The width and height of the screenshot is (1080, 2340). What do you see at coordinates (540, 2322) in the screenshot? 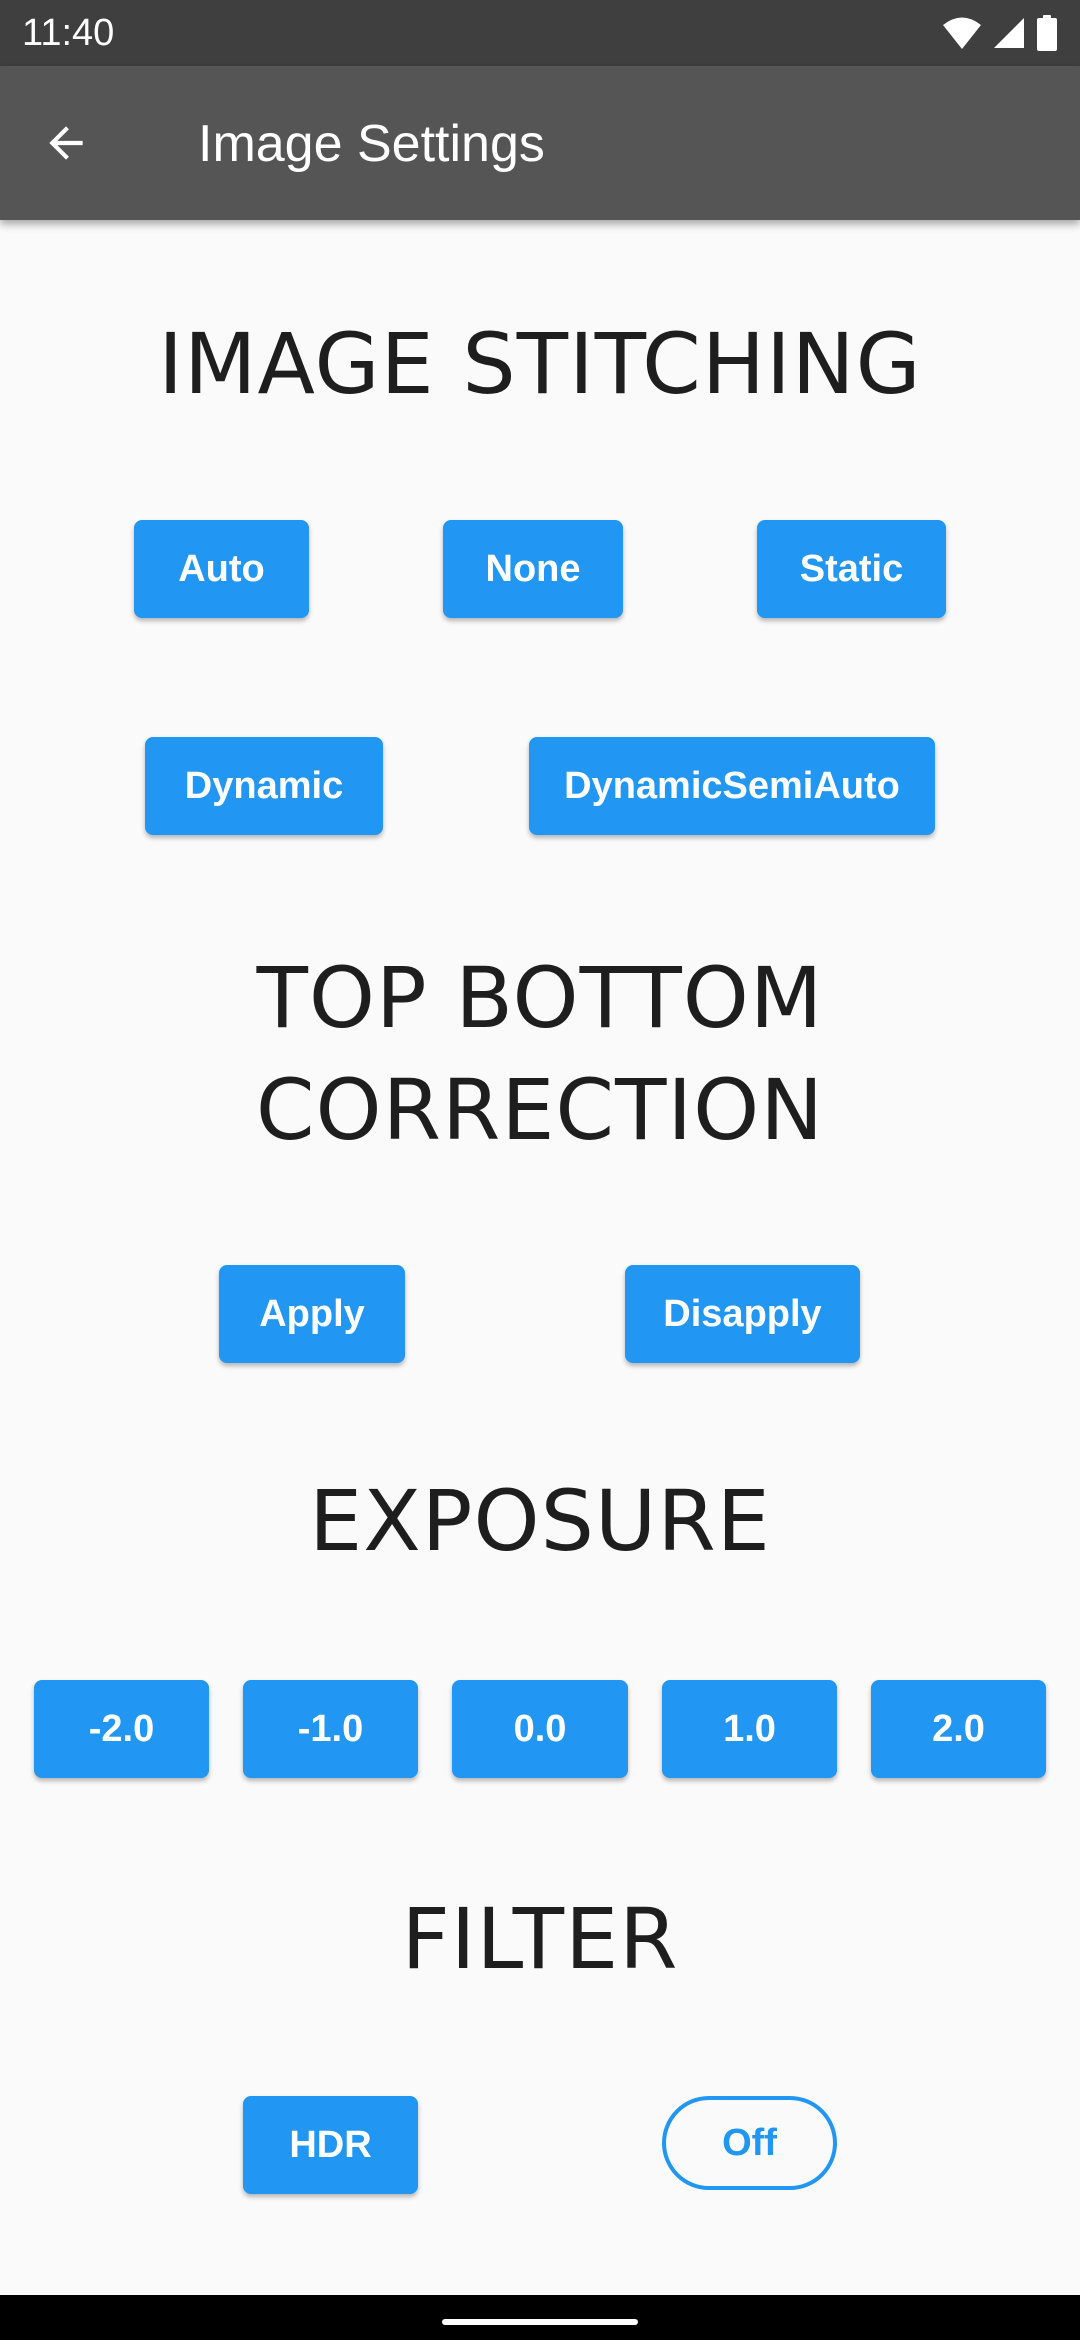
I see `home-indicator` at bounding box center [540, 2322].